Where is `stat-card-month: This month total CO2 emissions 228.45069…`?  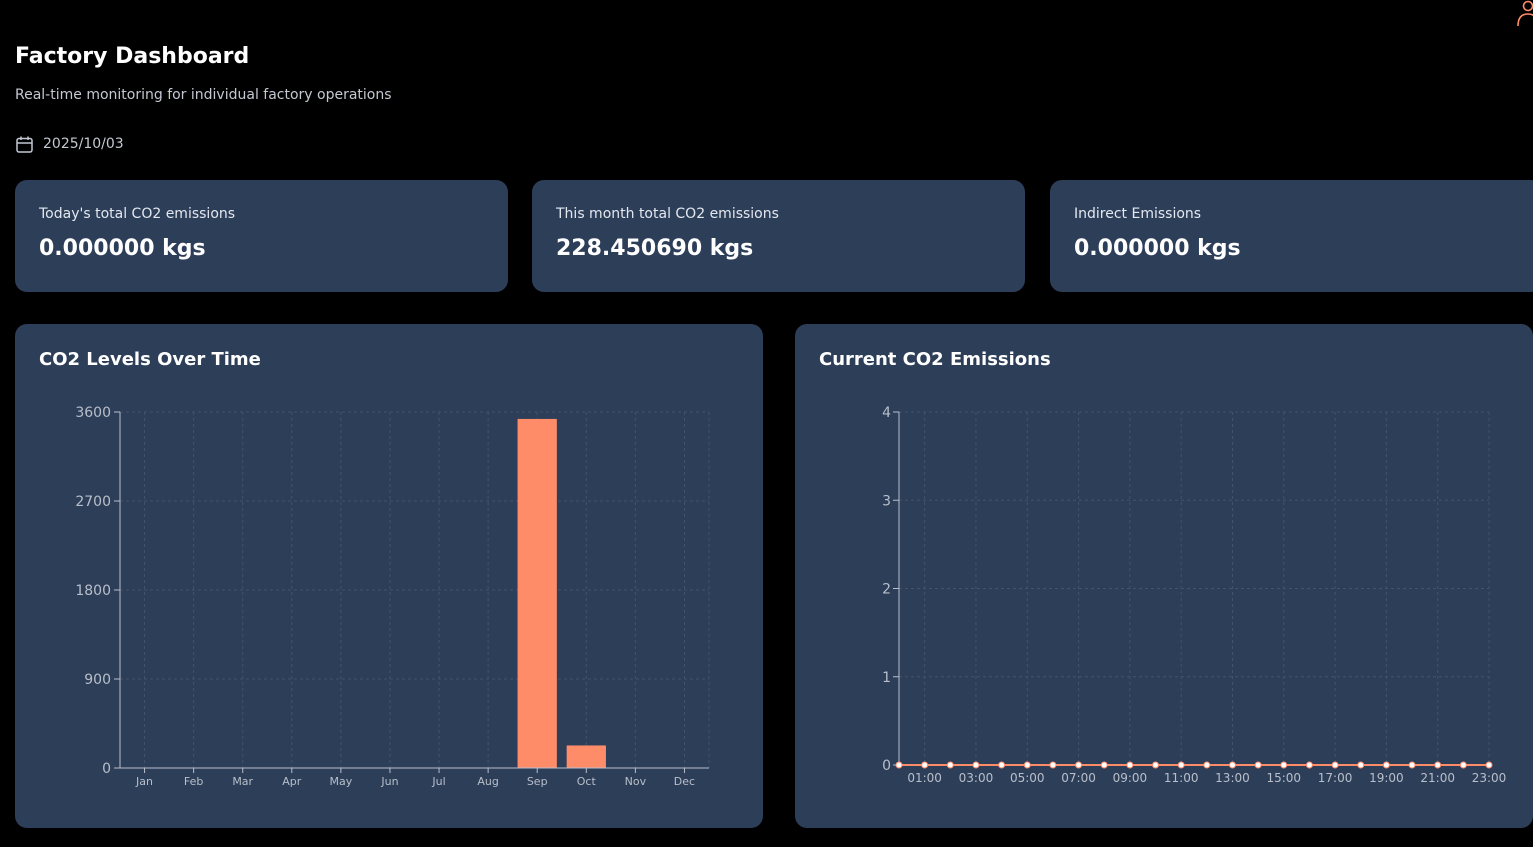 stat-card-month: This month total CO2 emissions 228.45069… is located at coordinates (778, 236).